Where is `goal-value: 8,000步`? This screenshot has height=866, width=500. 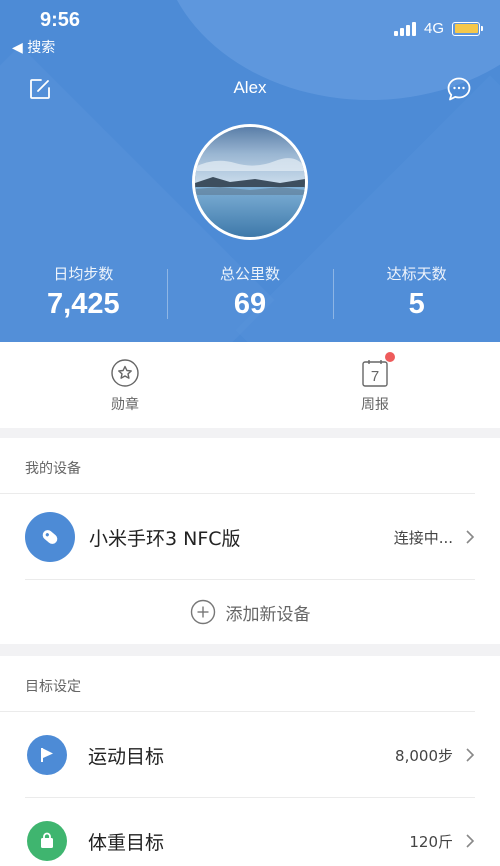
goal-value: 8,000步 is located at coordinates (424, 755).